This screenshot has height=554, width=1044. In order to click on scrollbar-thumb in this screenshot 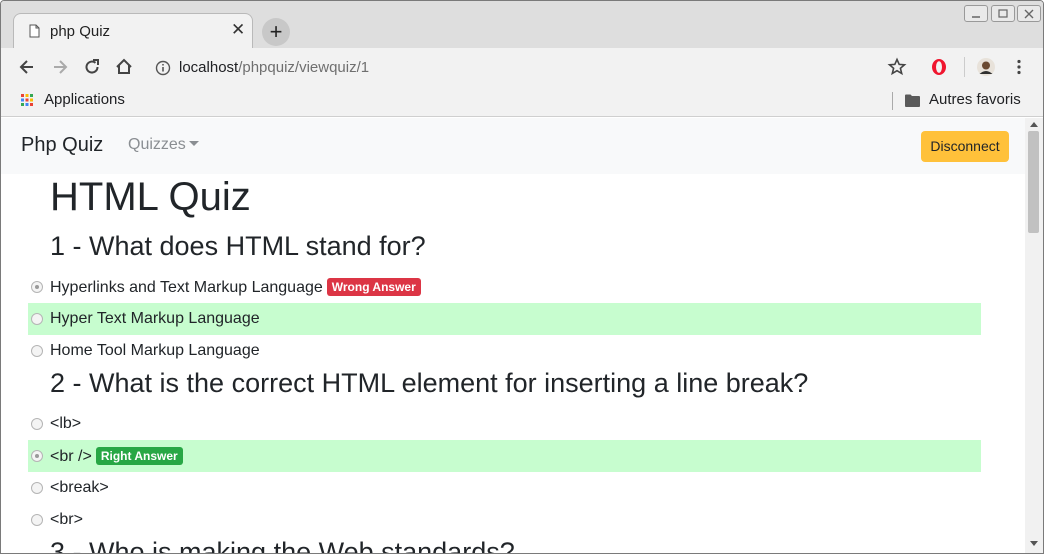, I will do `click(1033, 182)`.